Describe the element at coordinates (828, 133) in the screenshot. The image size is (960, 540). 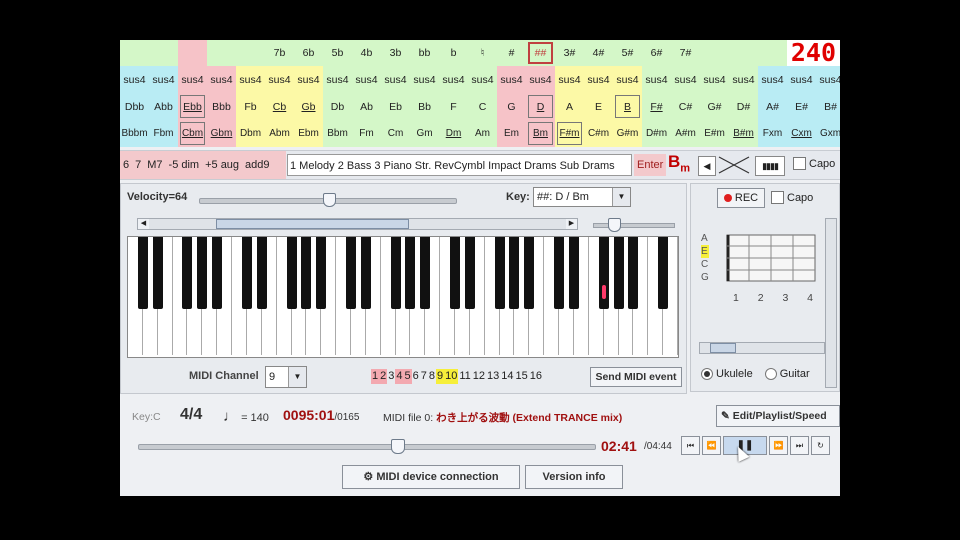
I see `min-cell: Gxm` at that location.